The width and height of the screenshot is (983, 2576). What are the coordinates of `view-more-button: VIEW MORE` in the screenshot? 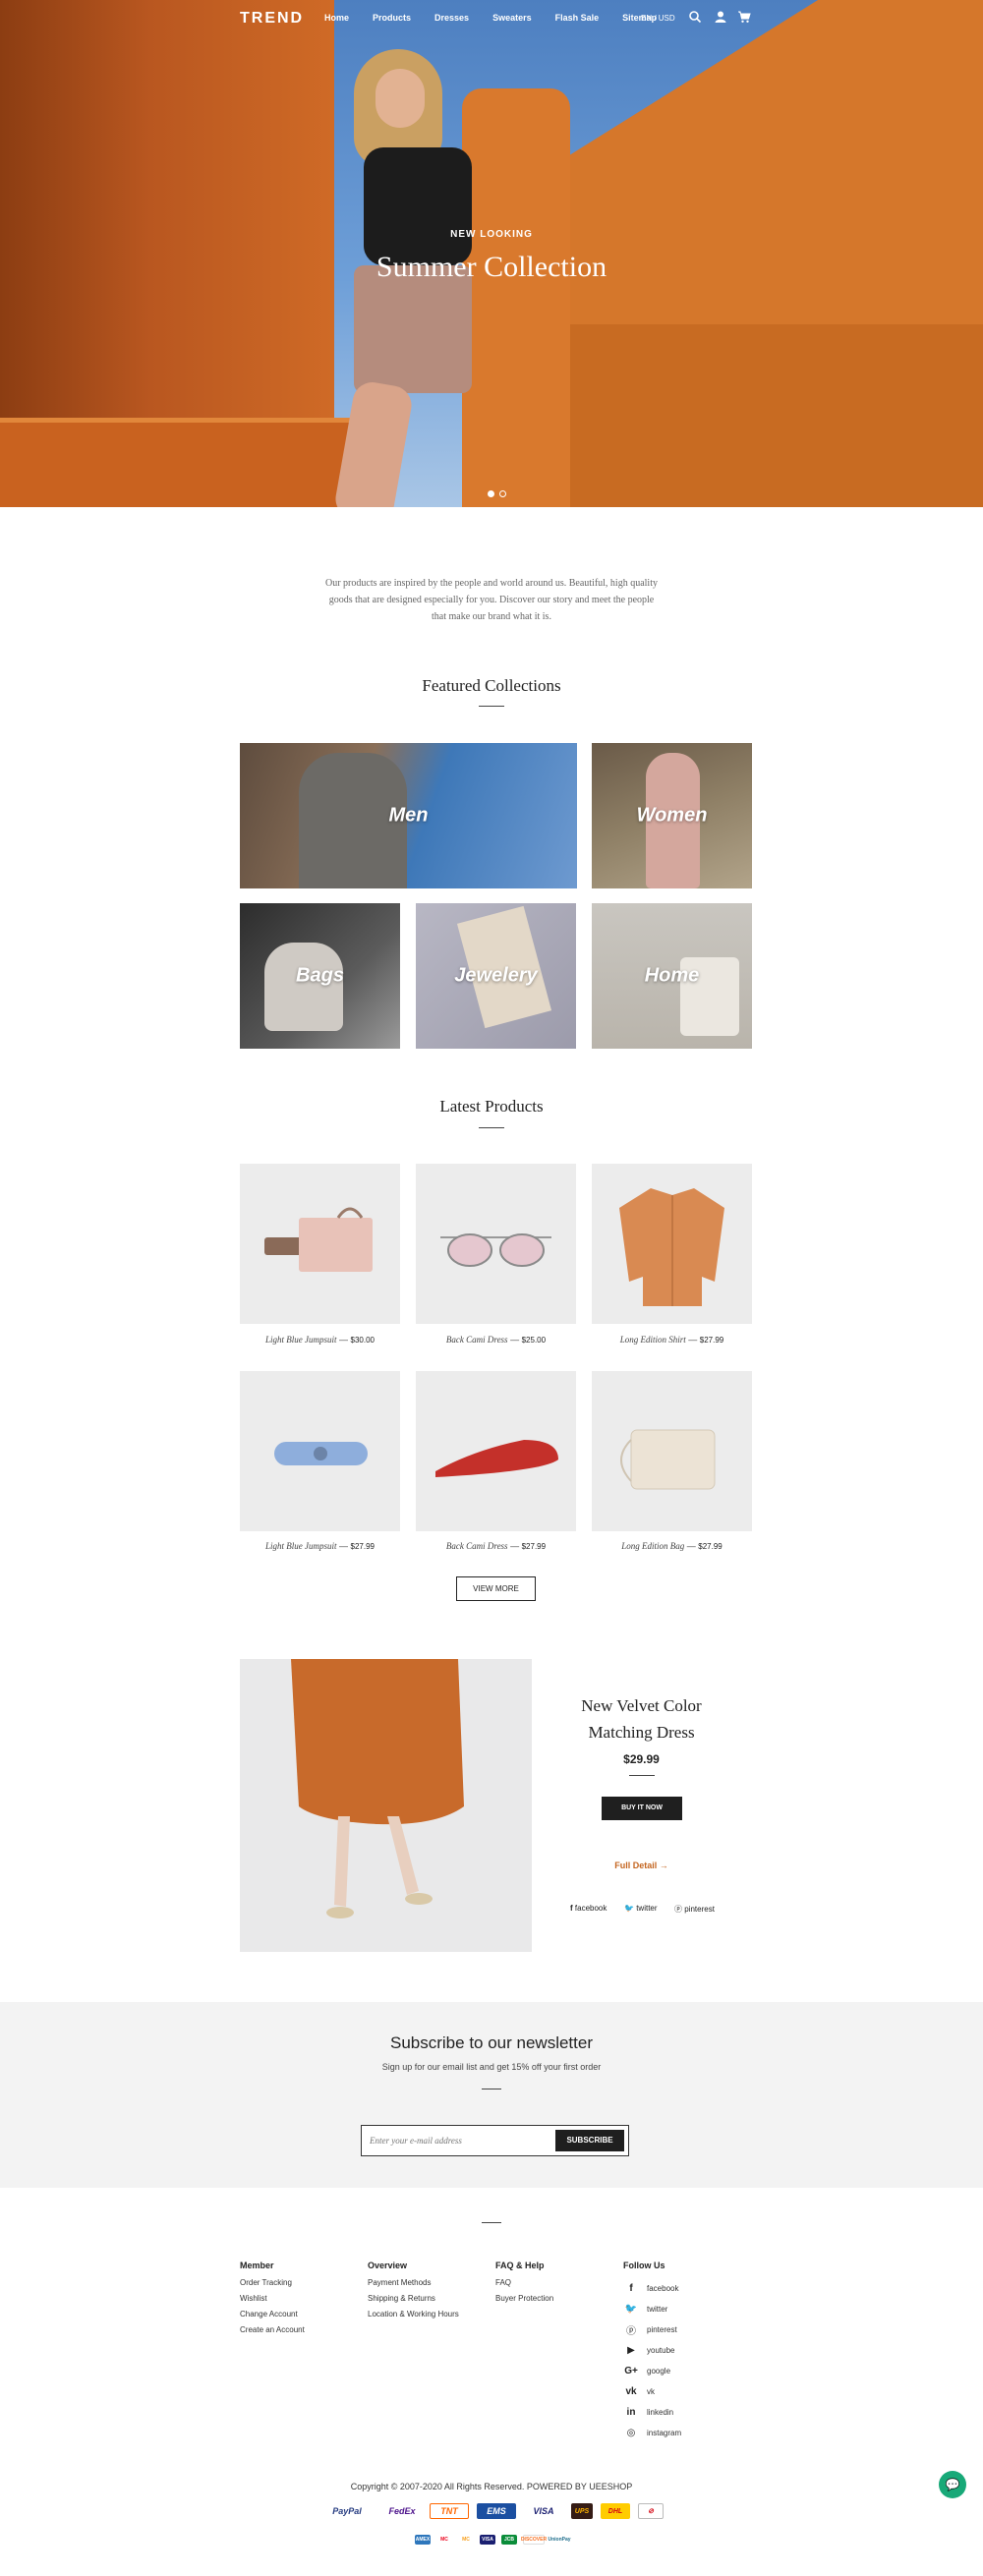 It's located at (496, 1589).